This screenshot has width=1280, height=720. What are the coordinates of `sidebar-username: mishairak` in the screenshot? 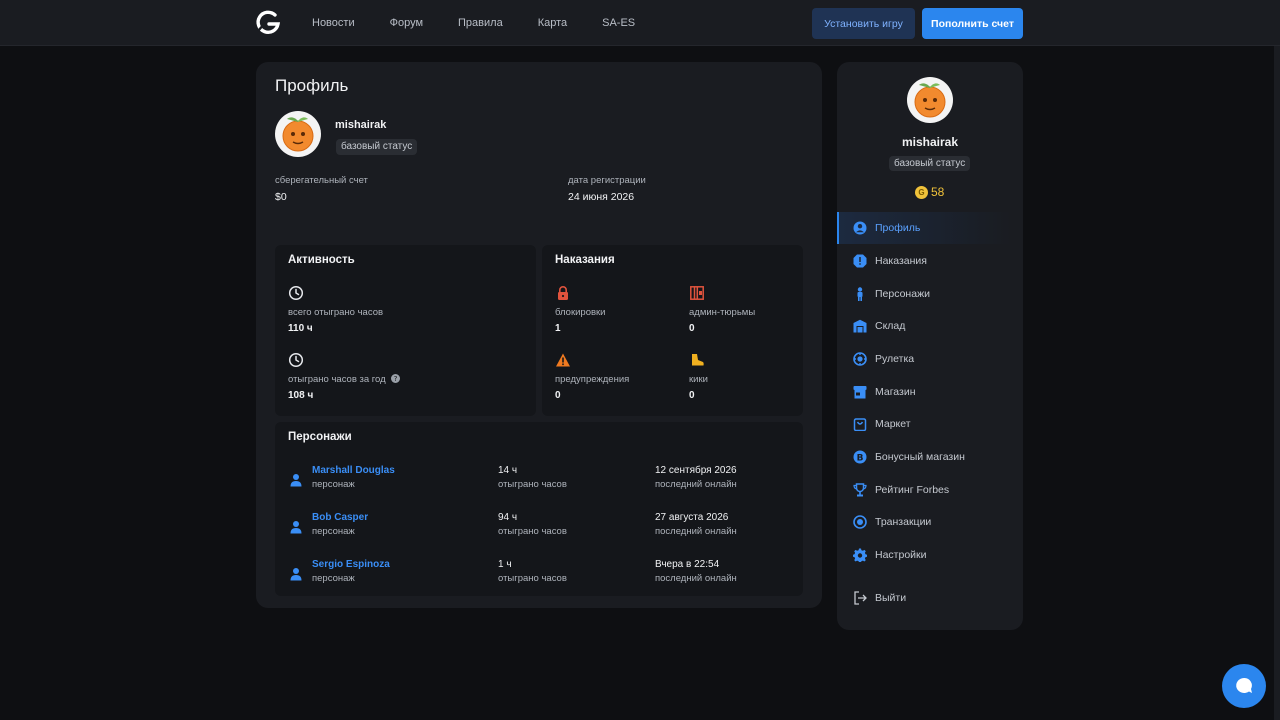 It's located at (930, 142).